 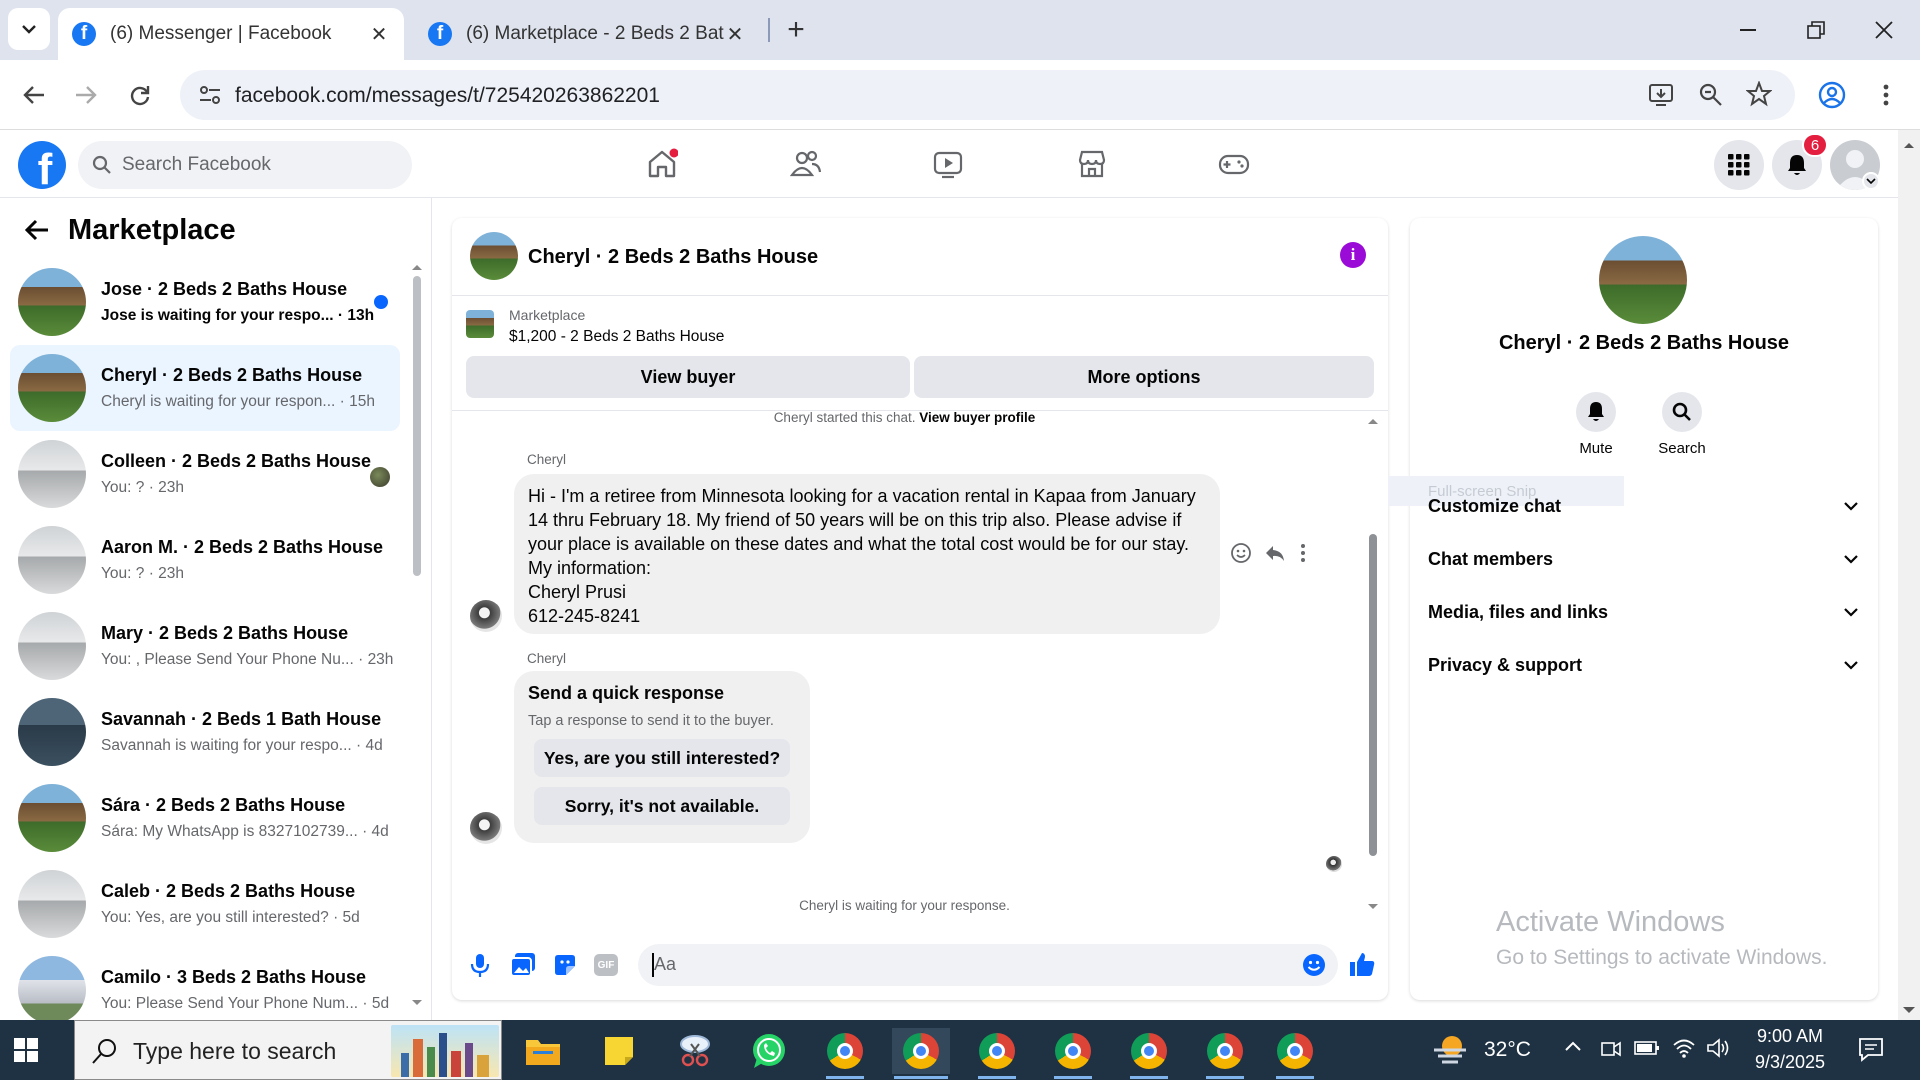 I want to click on quick-reply-sorry-button: Sorry, it's not available., so click(x=662, y=806).